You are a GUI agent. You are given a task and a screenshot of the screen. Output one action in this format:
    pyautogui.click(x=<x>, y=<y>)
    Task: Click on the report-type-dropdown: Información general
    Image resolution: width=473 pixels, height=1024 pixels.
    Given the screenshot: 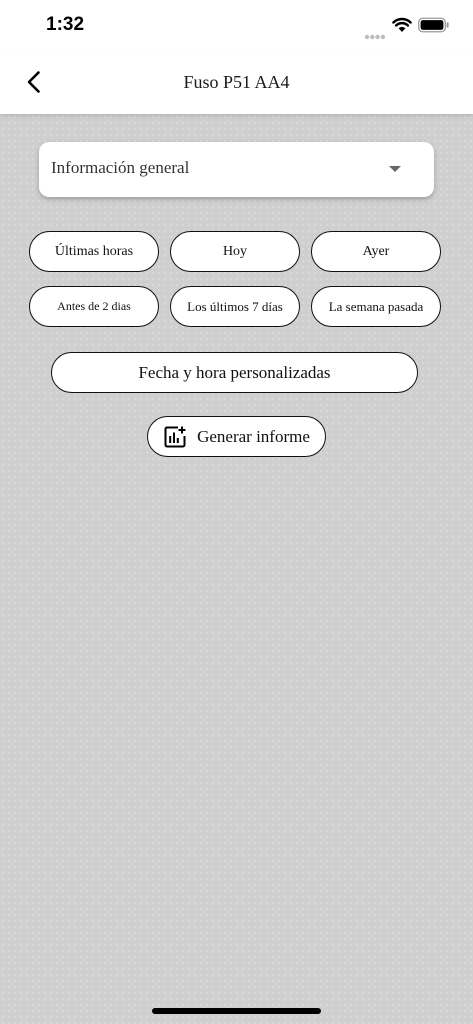 What is the action you would take?
    pyautogui.click(x=236, y=169)
    